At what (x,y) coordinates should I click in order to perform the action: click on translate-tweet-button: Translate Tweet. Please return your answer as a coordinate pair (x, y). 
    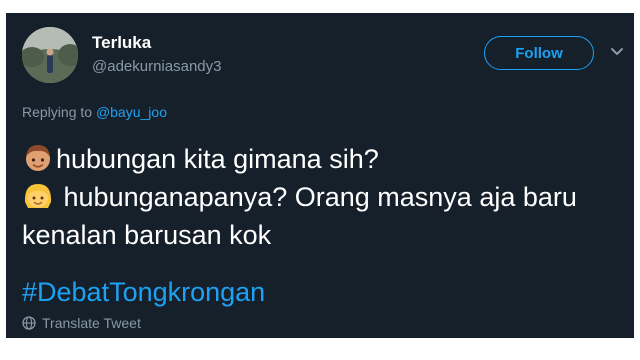
    Looking at the image, I should click on (81, 323).